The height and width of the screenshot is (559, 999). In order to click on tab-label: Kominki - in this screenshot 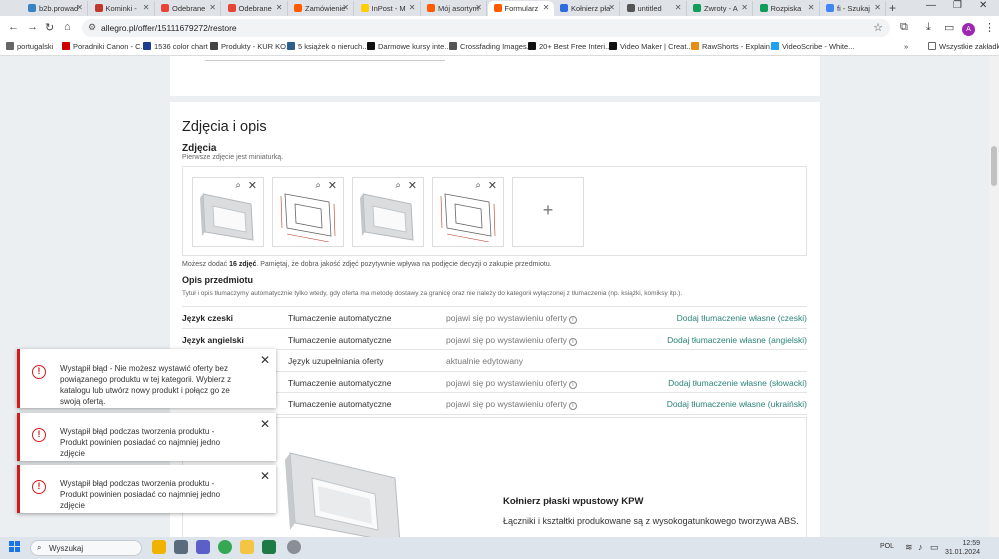, I will do `click(121, 8)`.